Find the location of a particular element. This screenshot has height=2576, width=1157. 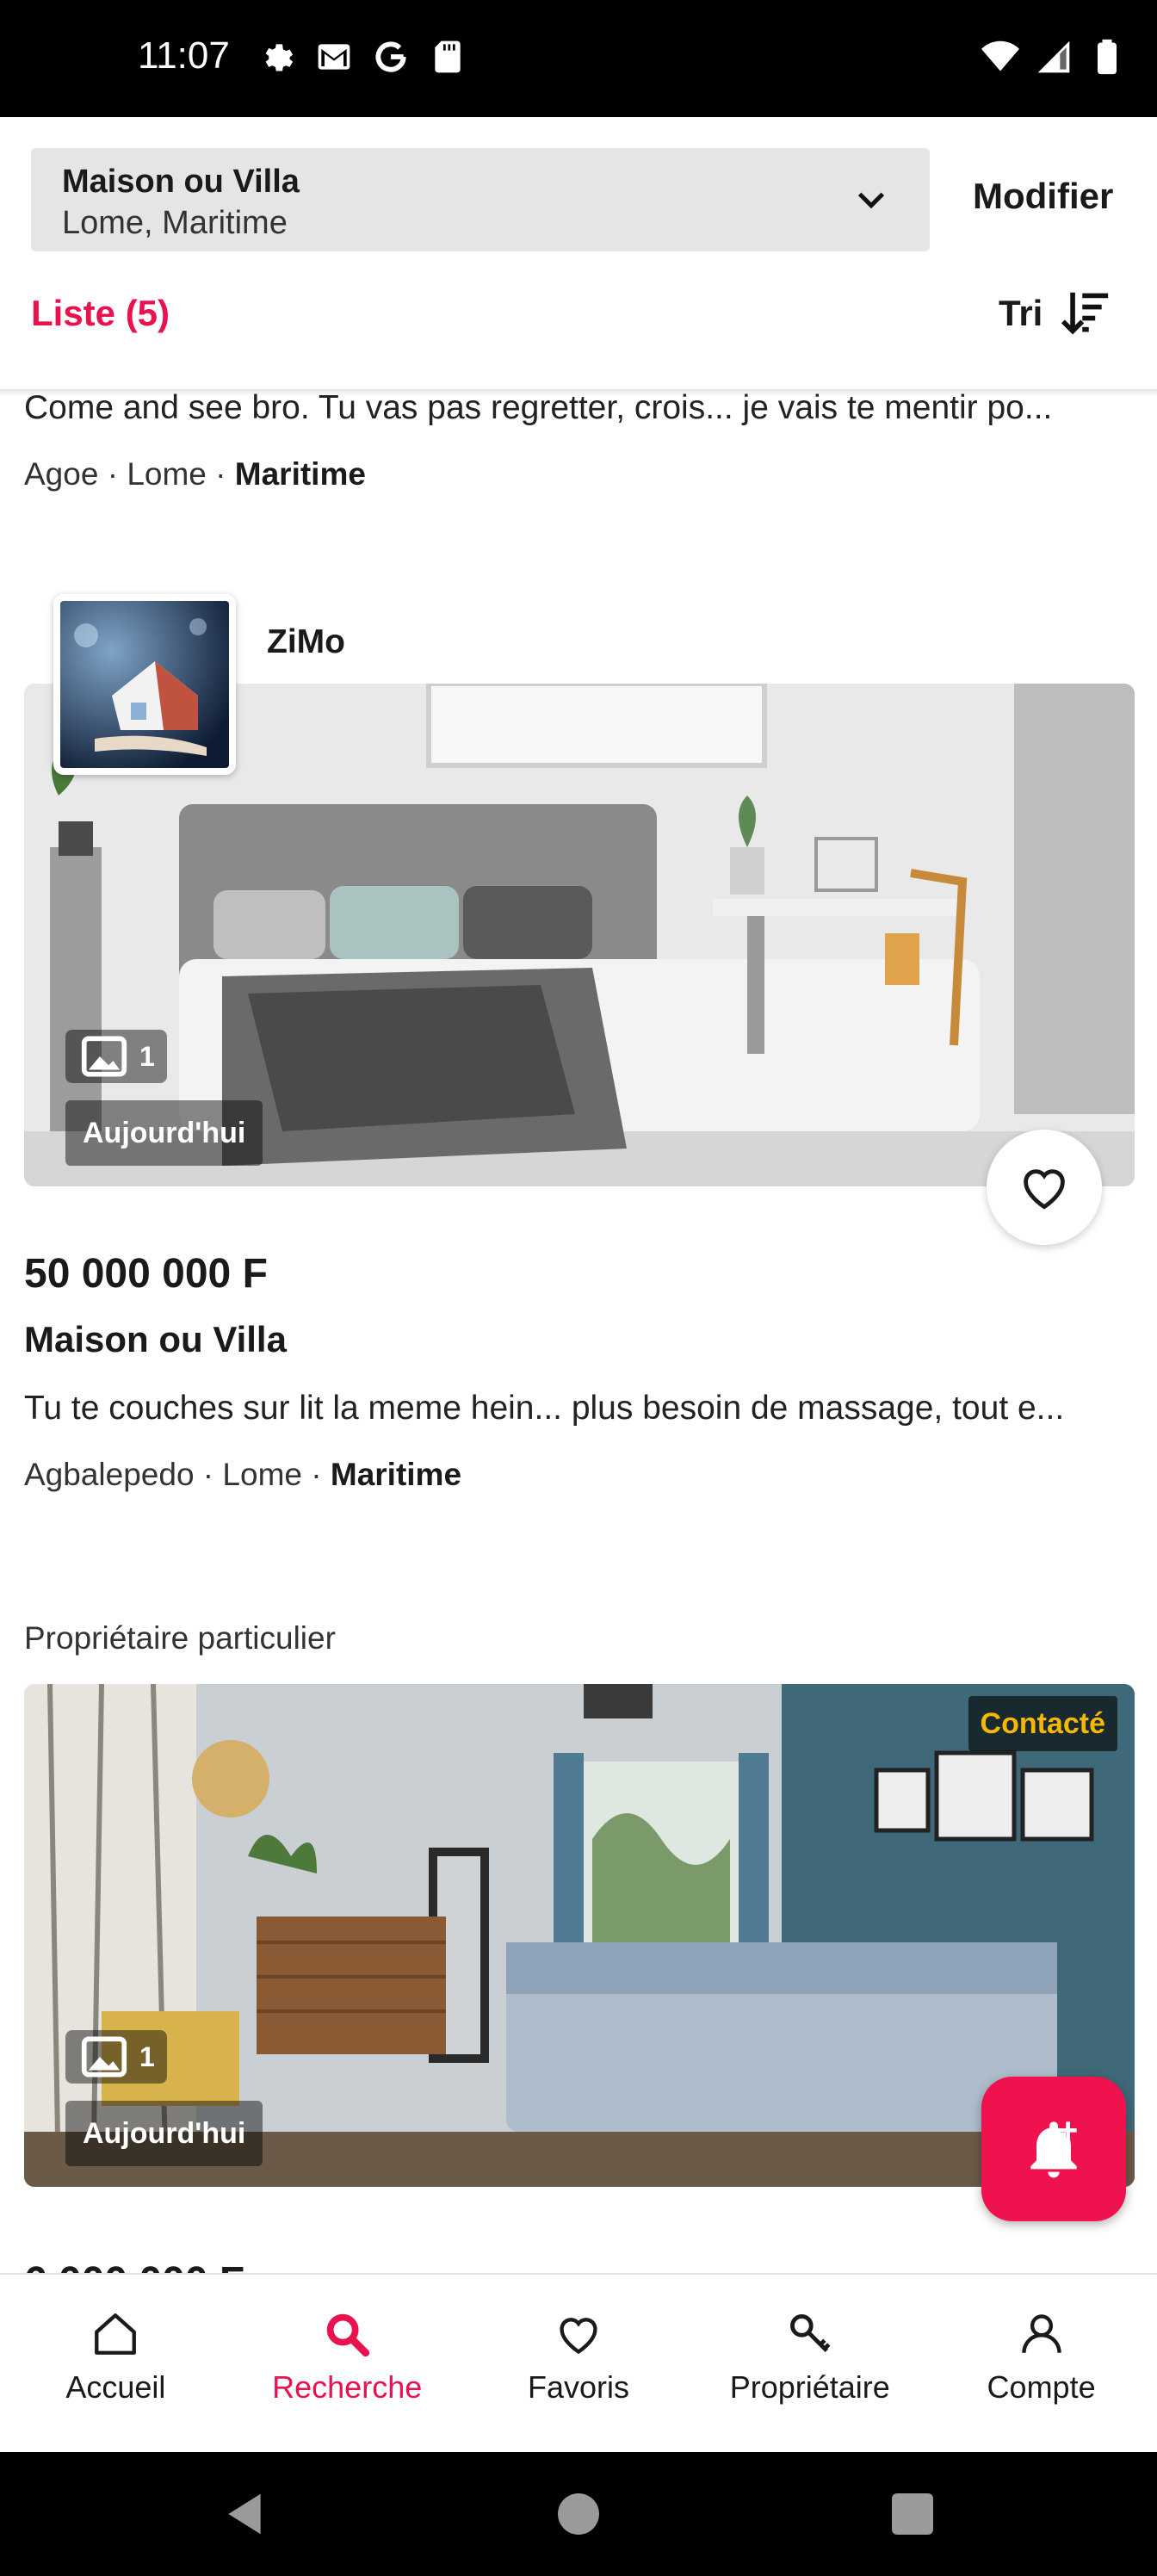

search-icon is located at coordinates (348, 2335).